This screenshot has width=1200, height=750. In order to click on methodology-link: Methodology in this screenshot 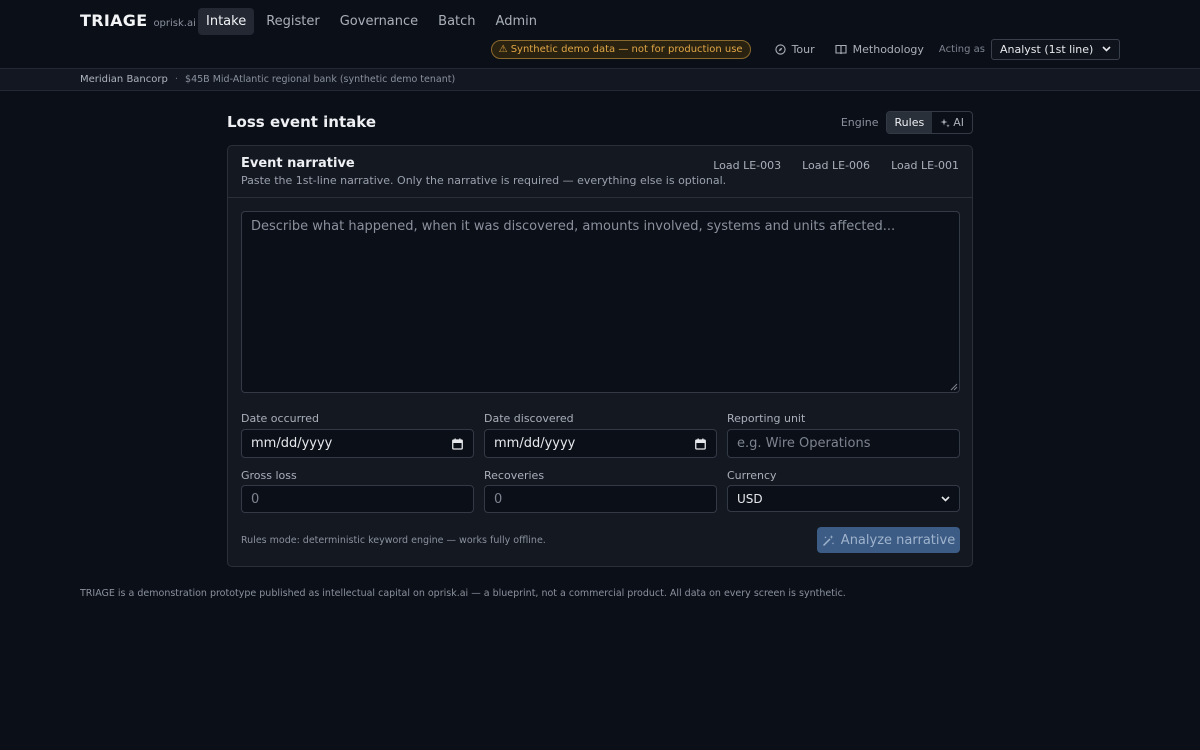, I will do `click(879, 49)`.